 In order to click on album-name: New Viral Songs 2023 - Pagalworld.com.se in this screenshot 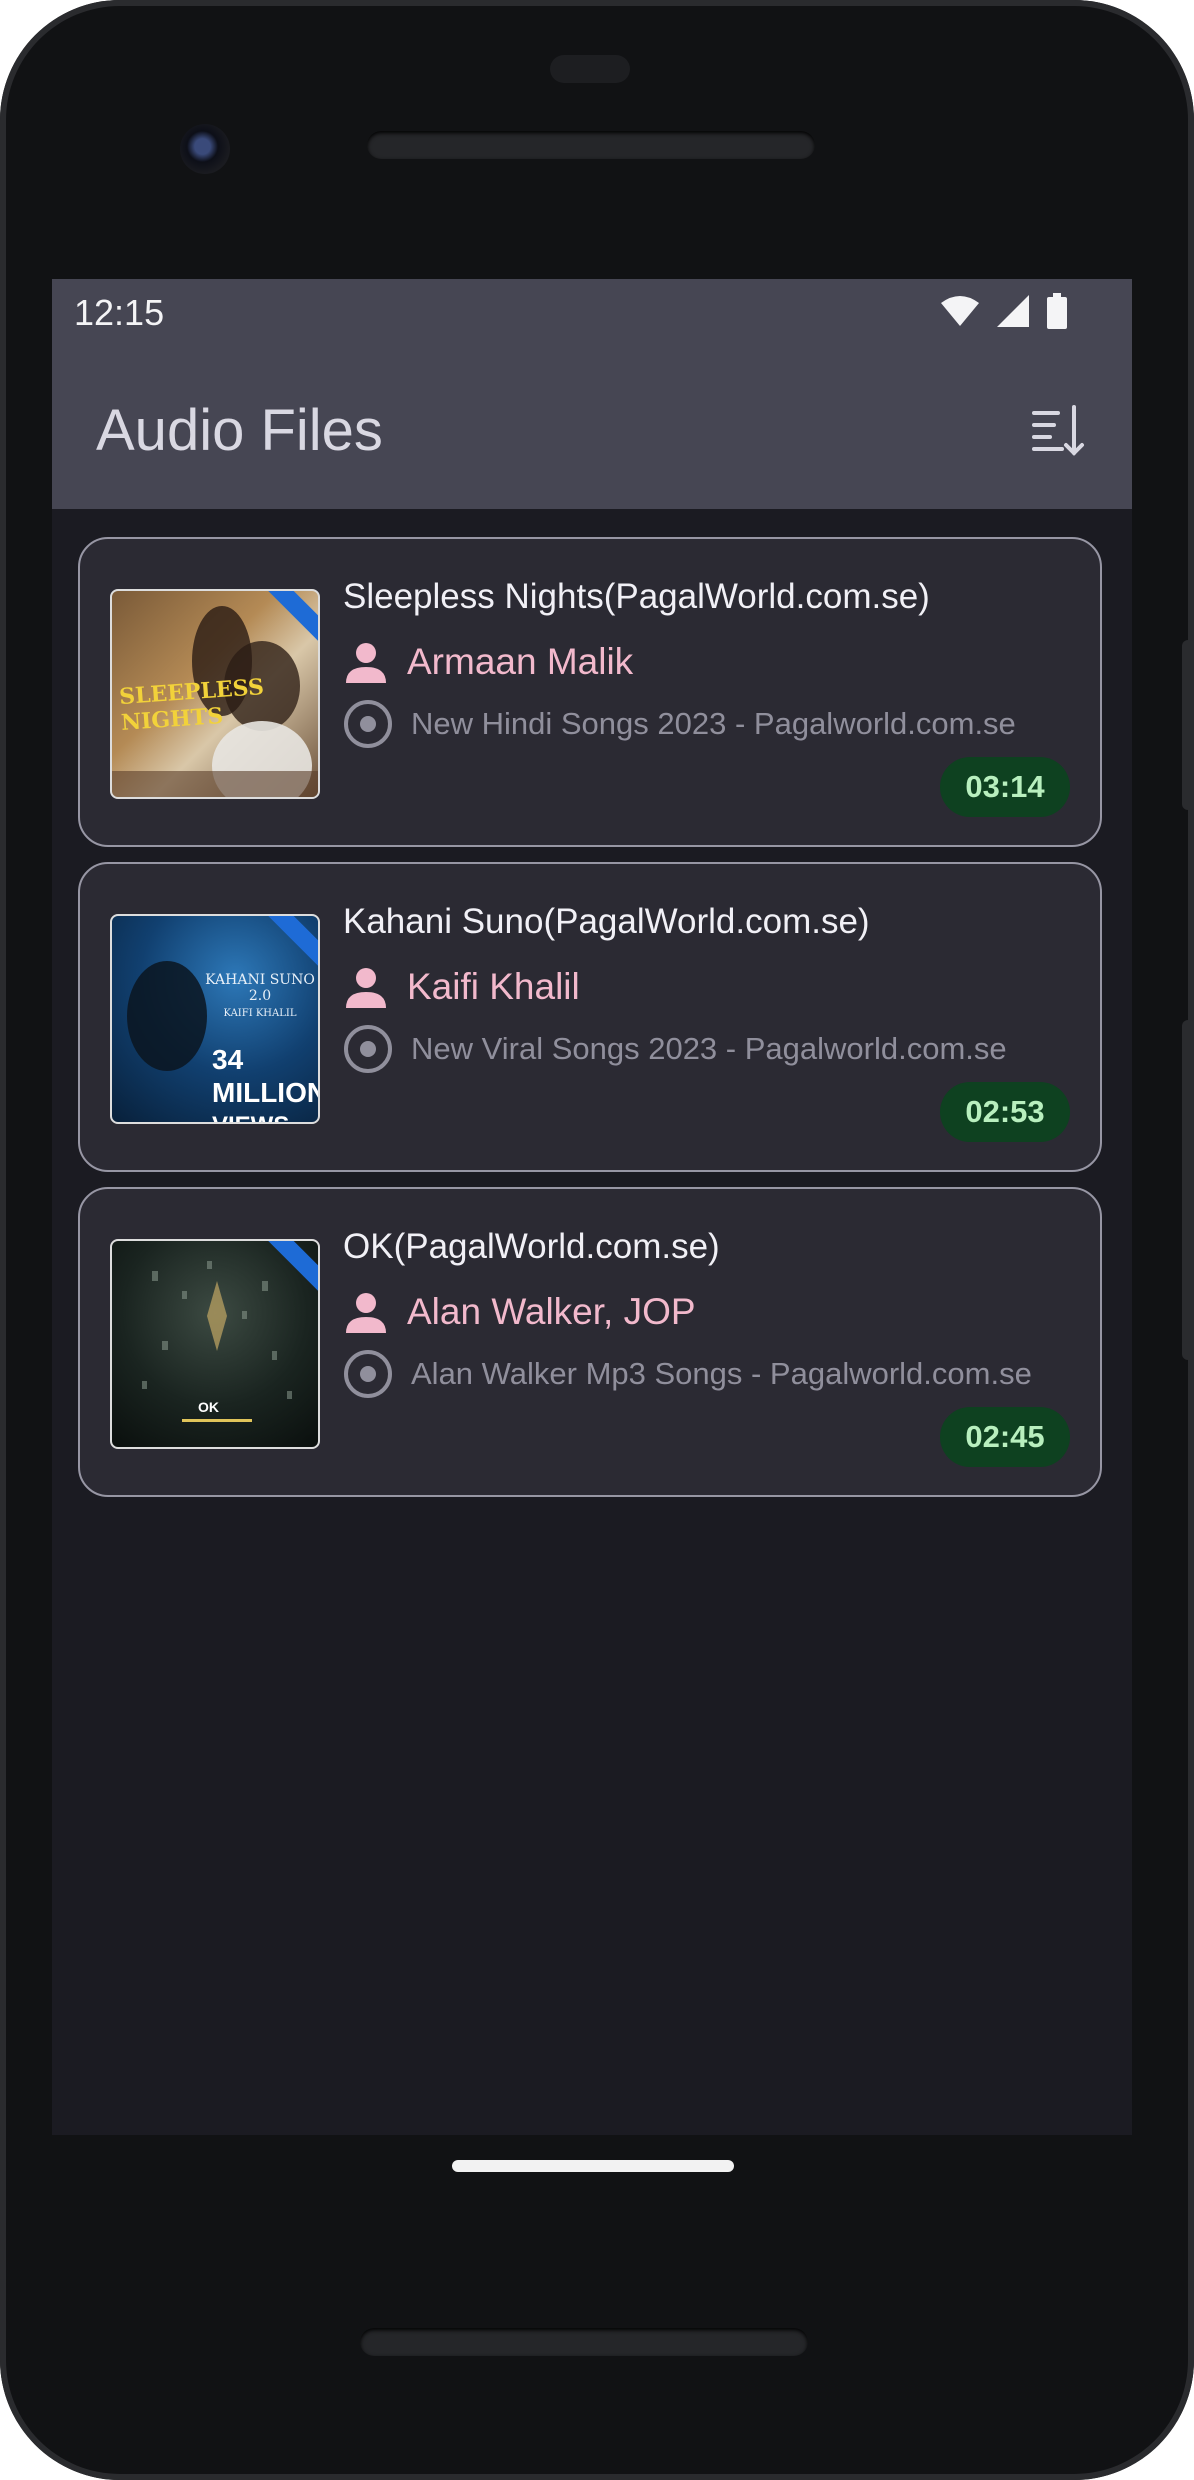, I will do `click(709, 1048)`.